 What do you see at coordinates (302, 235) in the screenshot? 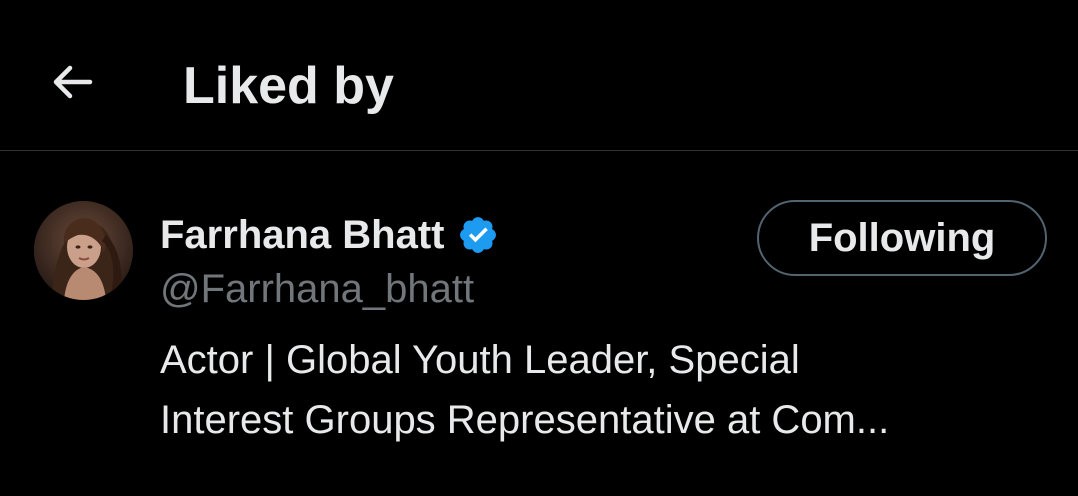
I see `user-name: Farrhana Bhatt` at bounding box center [302, 235].